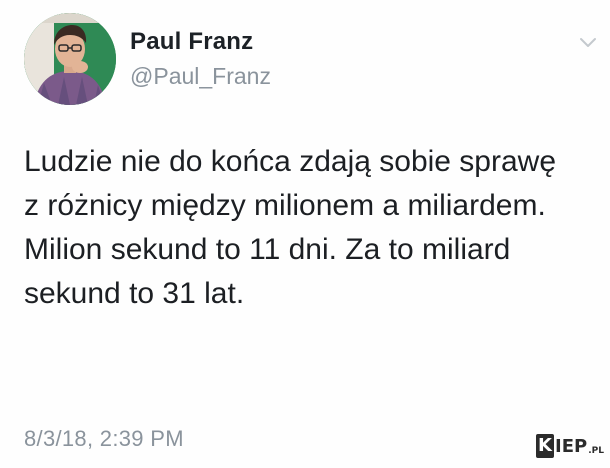 The height and width of the screenshot is (468, 610). Describe the element at coordinates (290, 161) in the screenshot. I see `tweet-text-line: Ludzie nie do końca zdają sobie sprawę` at that location.